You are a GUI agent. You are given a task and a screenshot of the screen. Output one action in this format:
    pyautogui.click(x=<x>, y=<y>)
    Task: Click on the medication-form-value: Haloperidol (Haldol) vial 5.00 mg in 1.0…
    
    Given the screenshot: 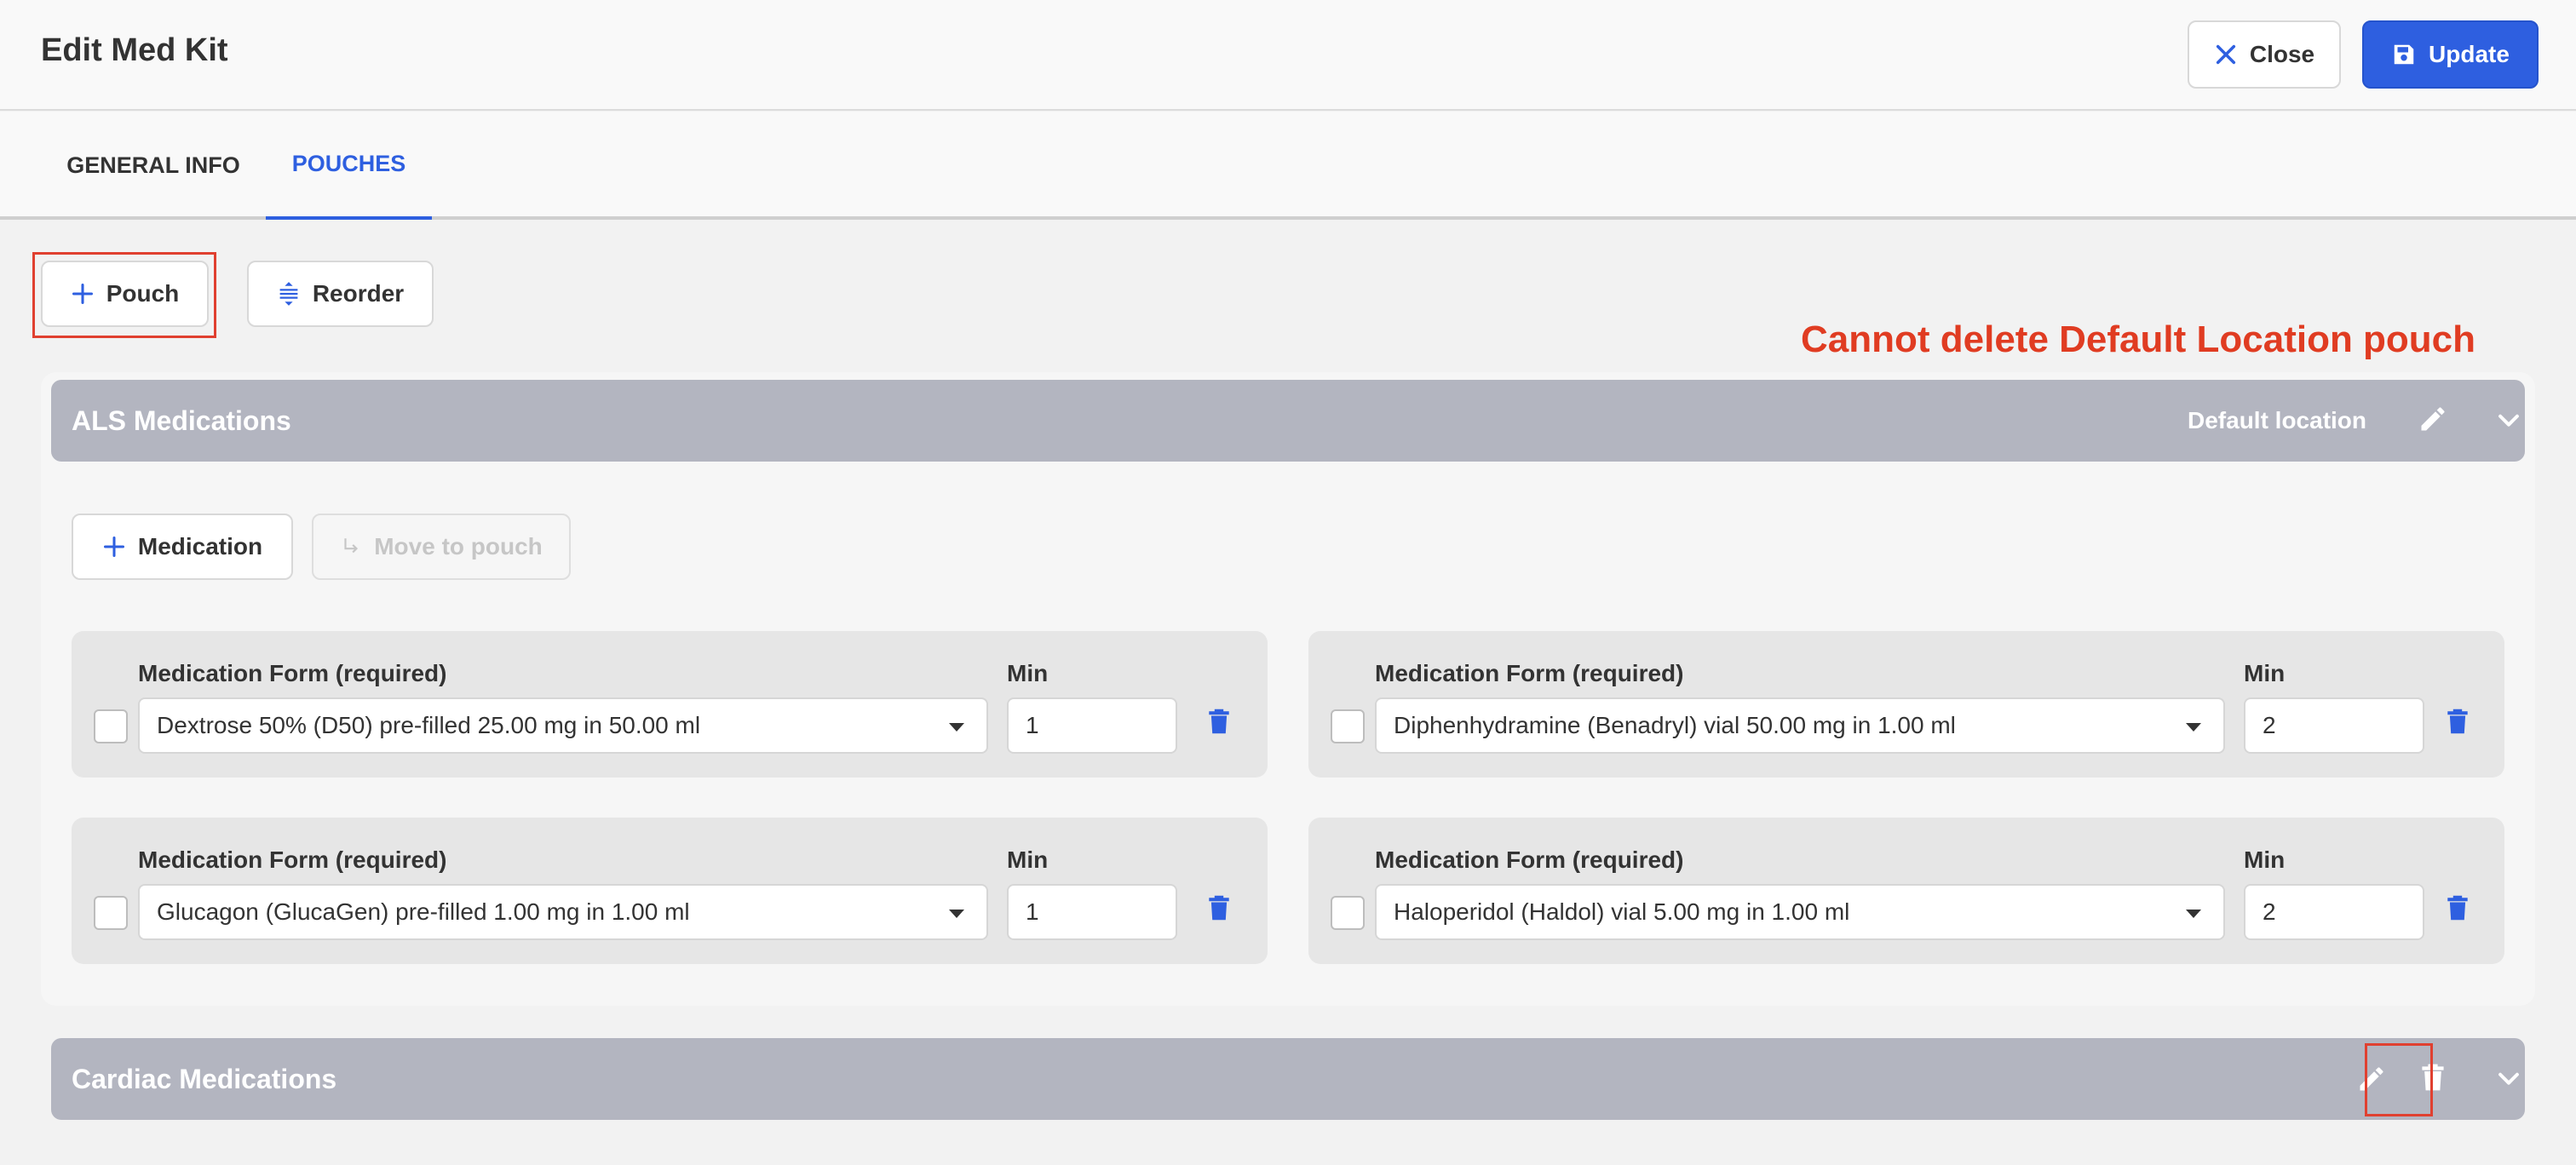 What is the action you would take?
    pyautogui.click(x=1622, y=911)
    